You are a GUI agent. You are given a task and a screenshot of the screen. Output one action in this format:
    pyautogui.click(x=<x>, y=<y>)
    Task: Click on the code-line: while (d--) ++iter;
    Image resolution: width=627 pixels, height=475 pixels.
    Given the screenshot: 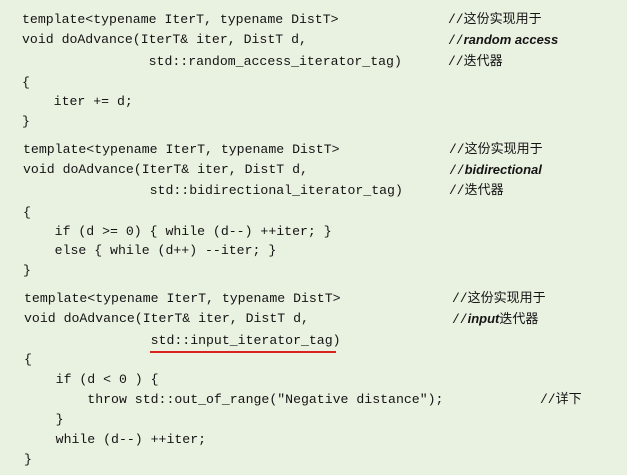 What is the action you would take?
    pyautogui.click(x=313, y=440)
    